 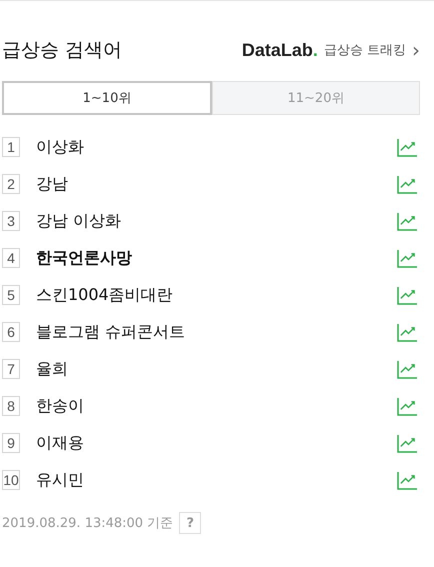 I want to click on keyword-link: 한국언론사망, so click(x=216, y=258).